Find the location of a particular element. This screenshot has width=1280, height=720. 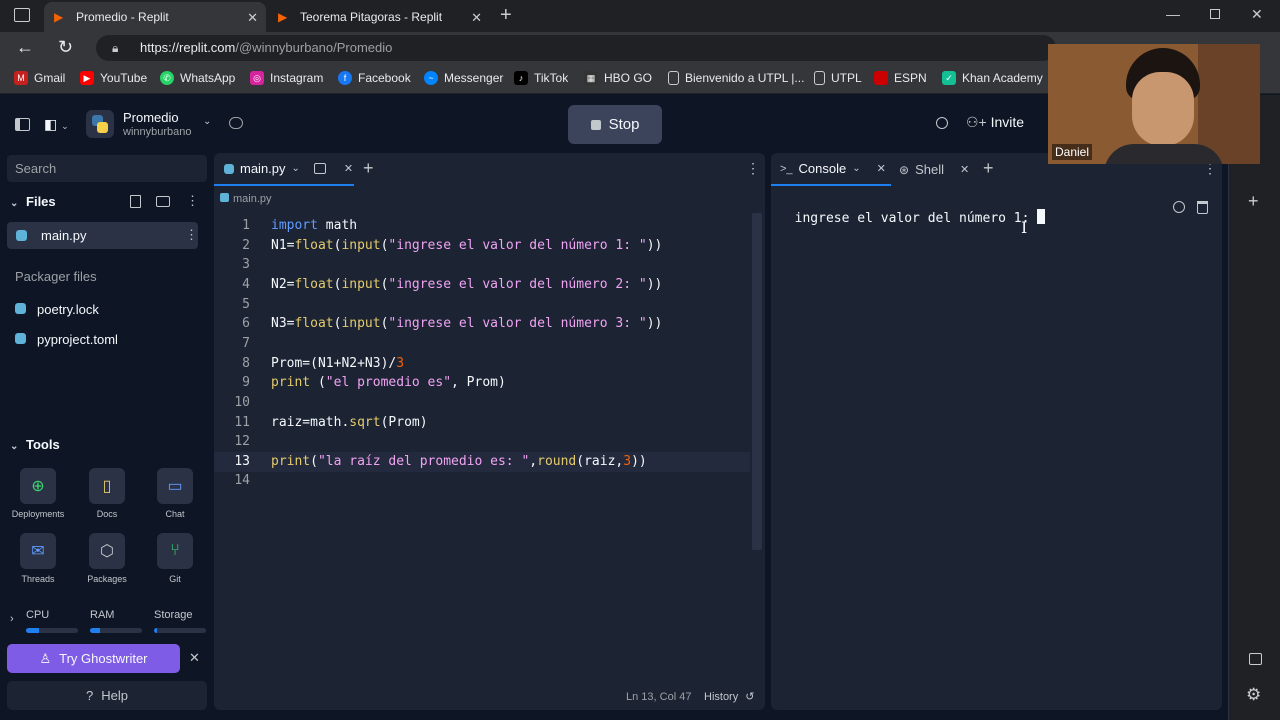

sidebar-search-input: Search is located at coordinates (107, 168).